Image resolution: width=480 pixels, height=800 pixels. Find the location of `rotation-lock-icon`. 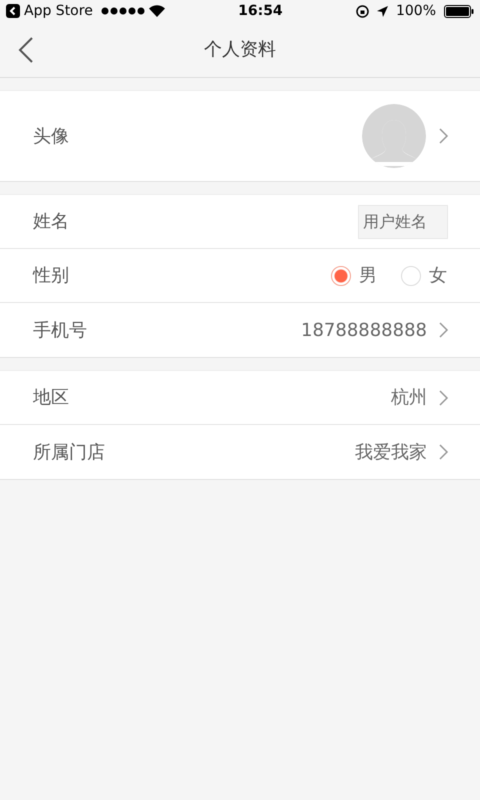

rotation-lock-icon is located at coordinates (362, 11).